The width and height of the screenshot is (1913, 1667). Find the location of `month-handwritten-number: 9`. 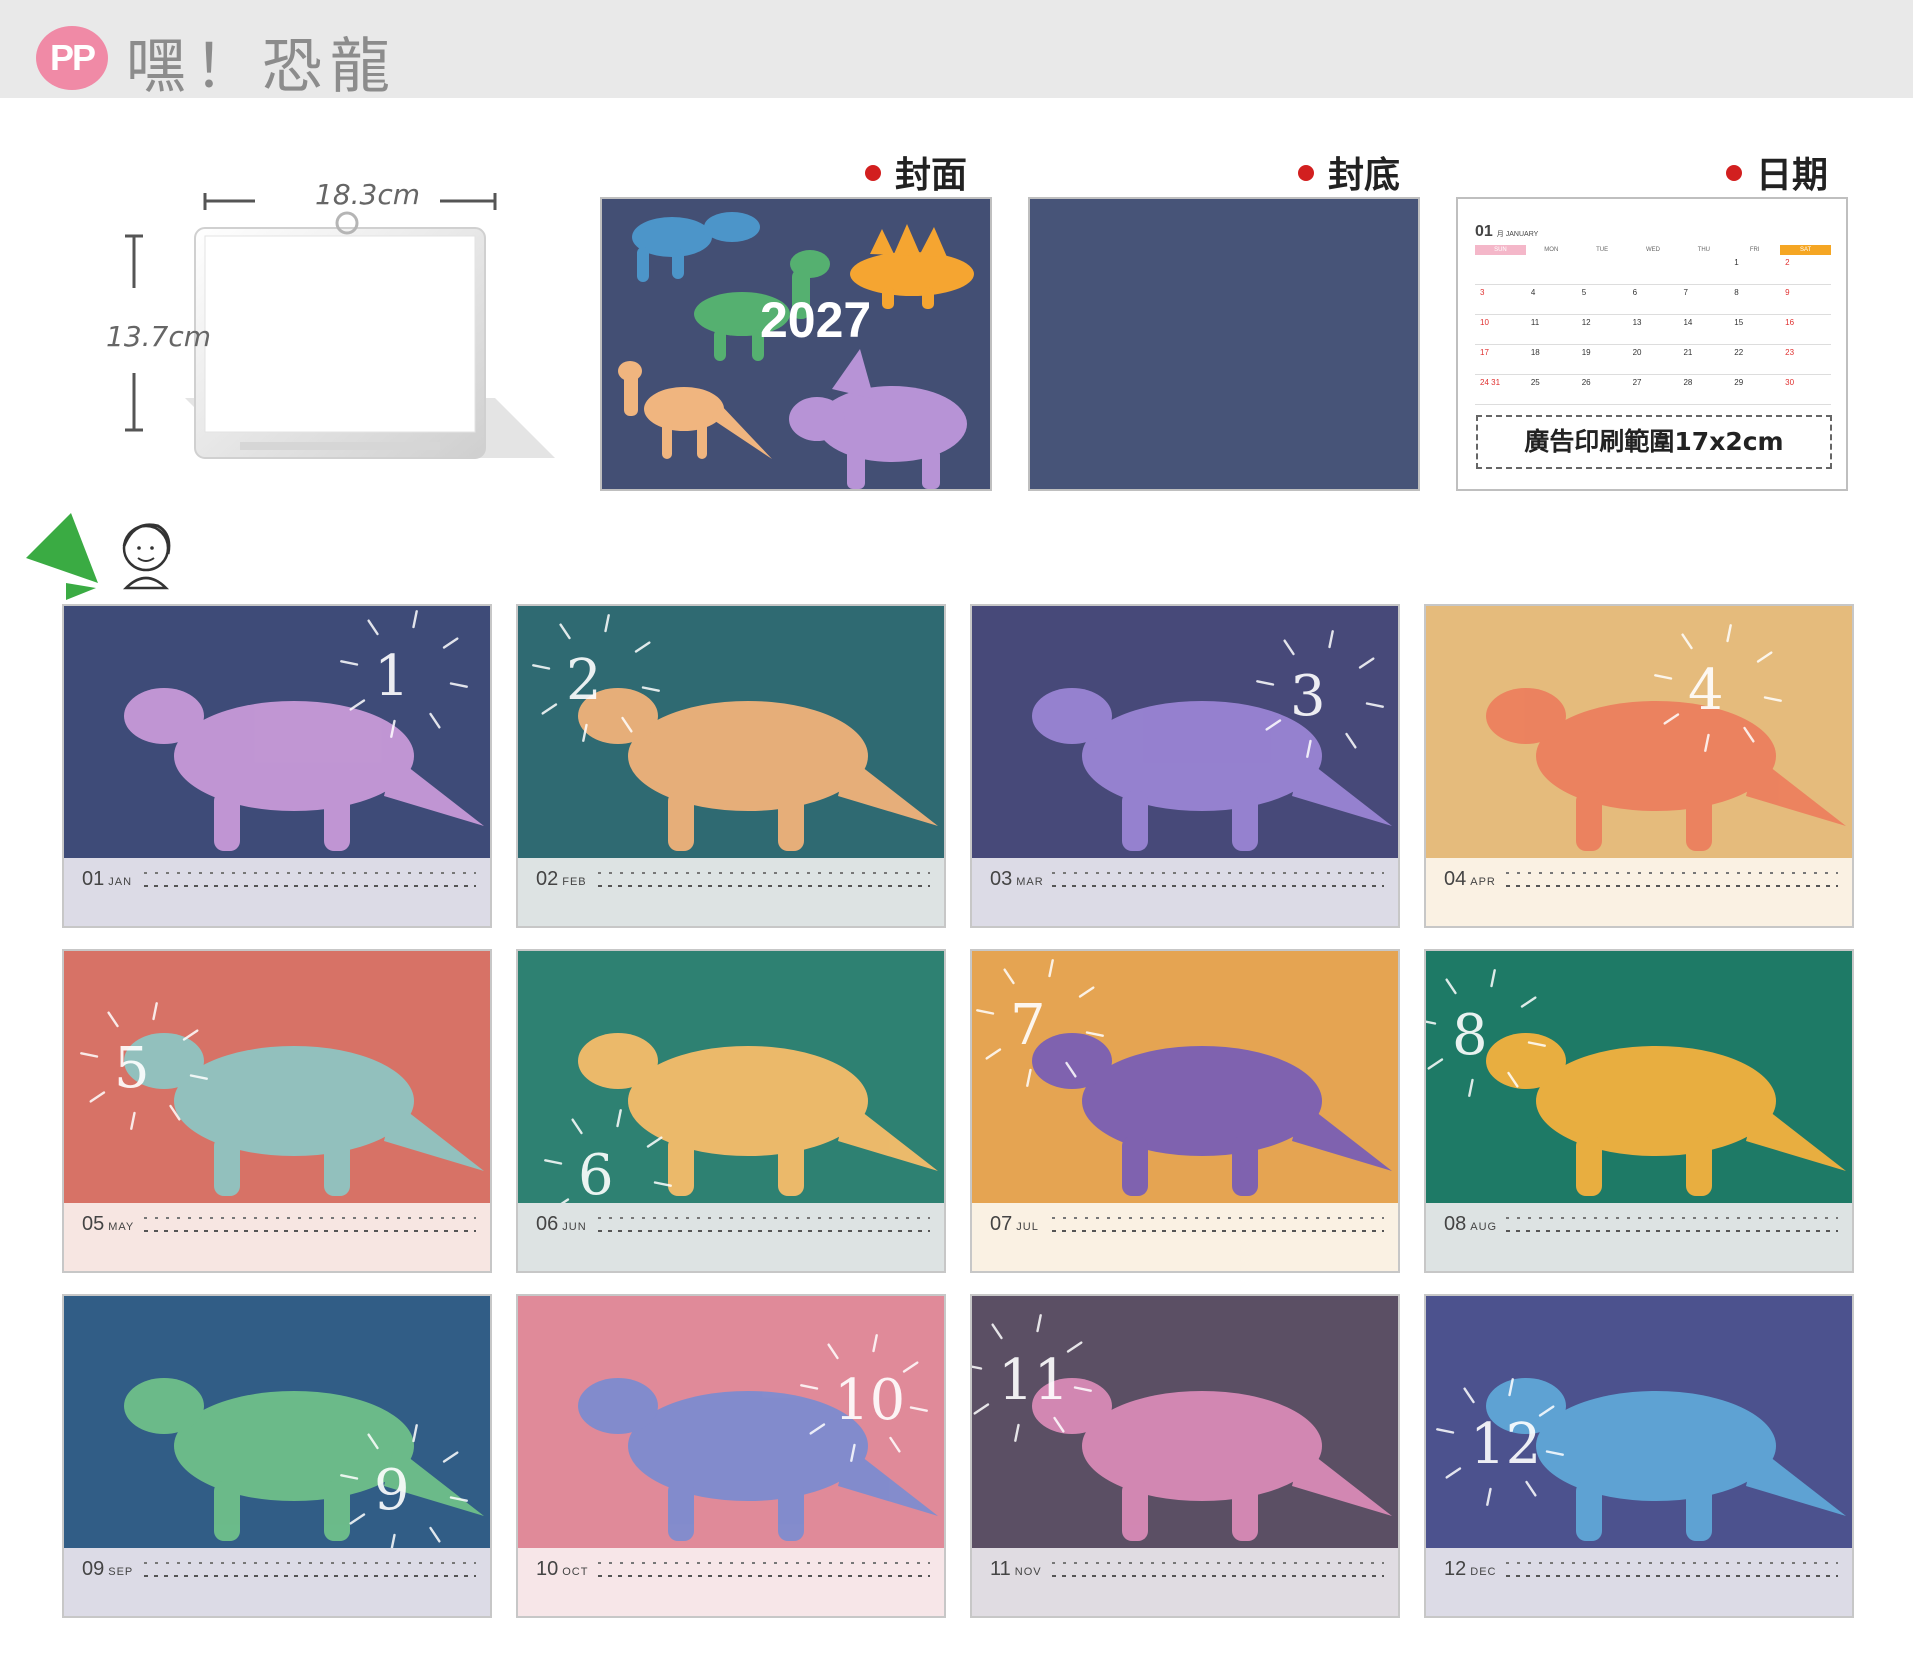

month-handwritten-number: 9 is located at coordinates (392, 1490).